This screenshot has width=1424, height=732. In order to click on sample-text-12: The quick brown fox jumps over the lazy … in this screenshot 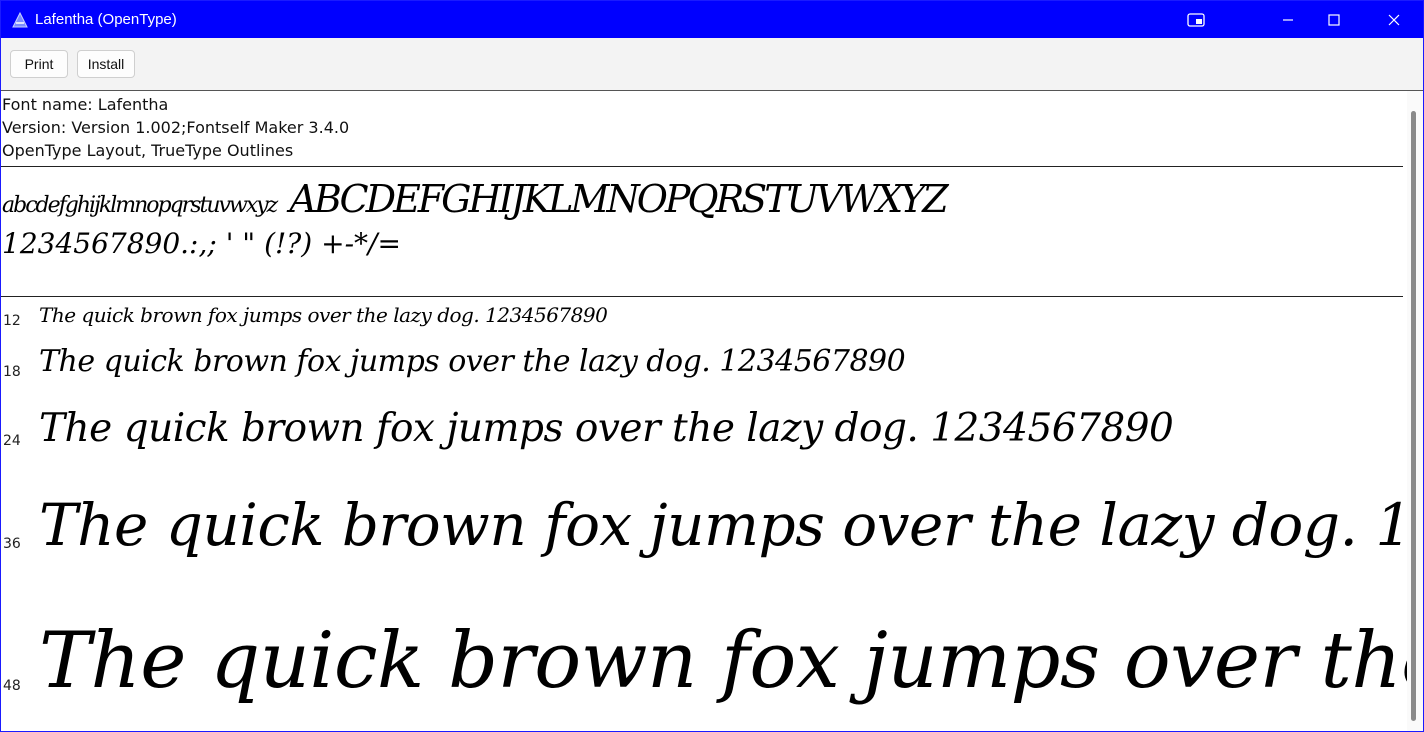, I will do `click(323, 315)`.